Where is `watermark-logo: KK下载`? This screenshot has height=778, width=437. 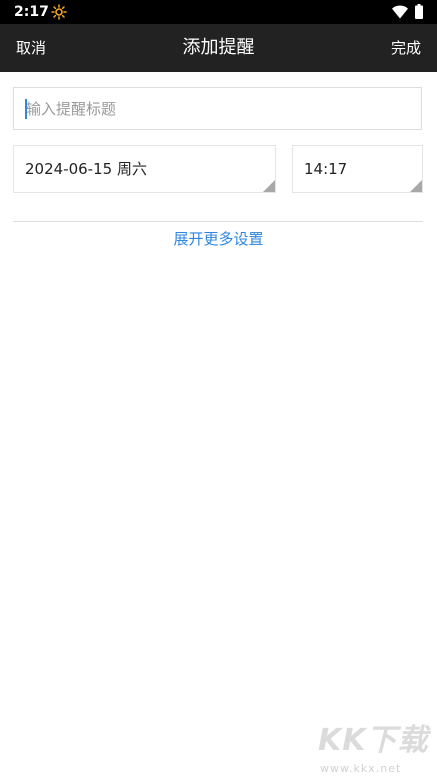 watermark-logo: KK下载 is located at coordinates (373, 740).